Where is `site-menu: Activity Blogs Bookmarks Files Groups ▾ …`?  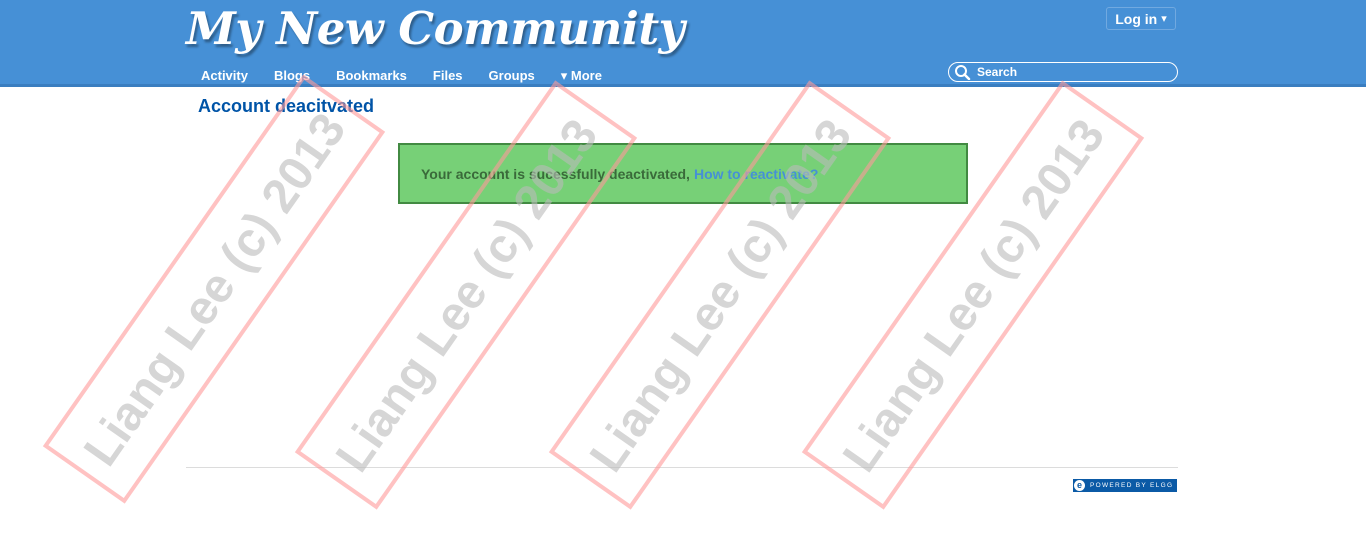
site-menu: Activity Blogs Bookmarks Files Groups ▾ … is located at coordinates (401, 75).